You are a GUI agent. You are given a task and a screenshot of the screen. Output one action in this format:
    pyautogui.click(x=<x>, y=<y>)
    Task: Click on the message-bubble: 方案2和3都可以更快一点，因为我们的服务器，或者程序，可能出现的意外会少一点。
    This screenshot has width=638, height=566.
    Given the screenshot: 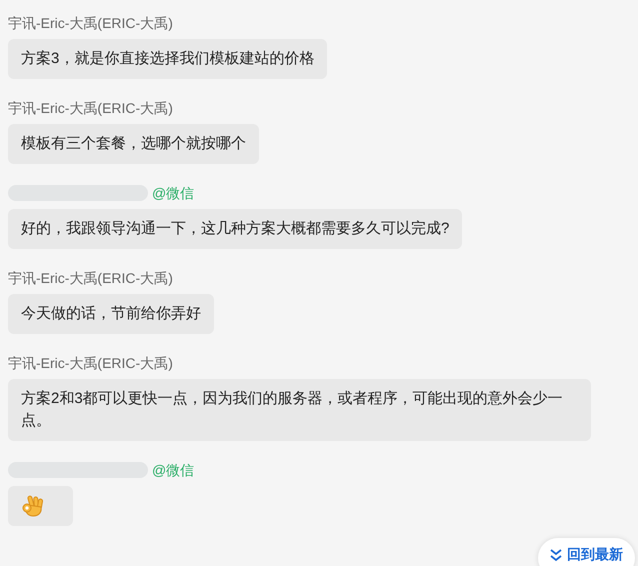 What is the action you would take?
    pyautogui.click(x=299, y=410)
    